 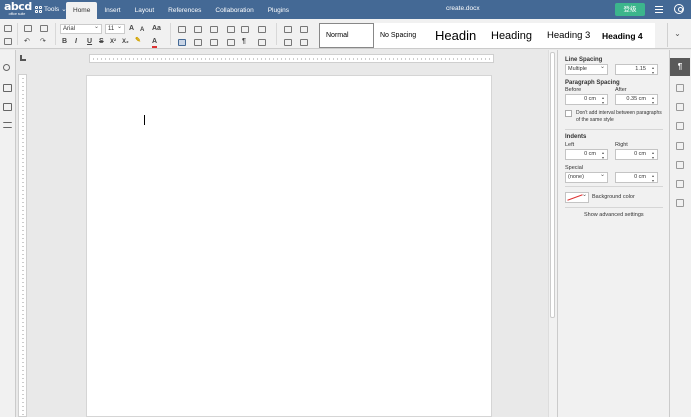 I want to click on style-heading-3: Heading 3, so click(x=568, y=35).